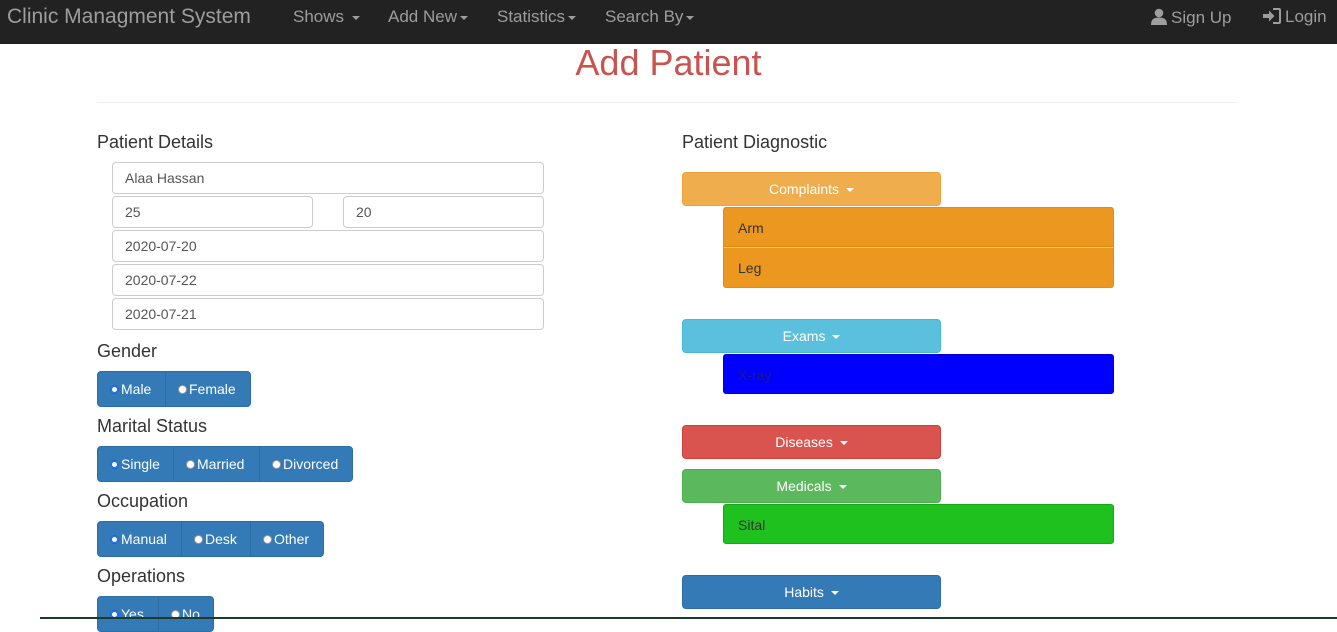 The height and width of the screenshot is (632, 1337). I want to click on operations-option-yes: Yes, so click(128, 614).